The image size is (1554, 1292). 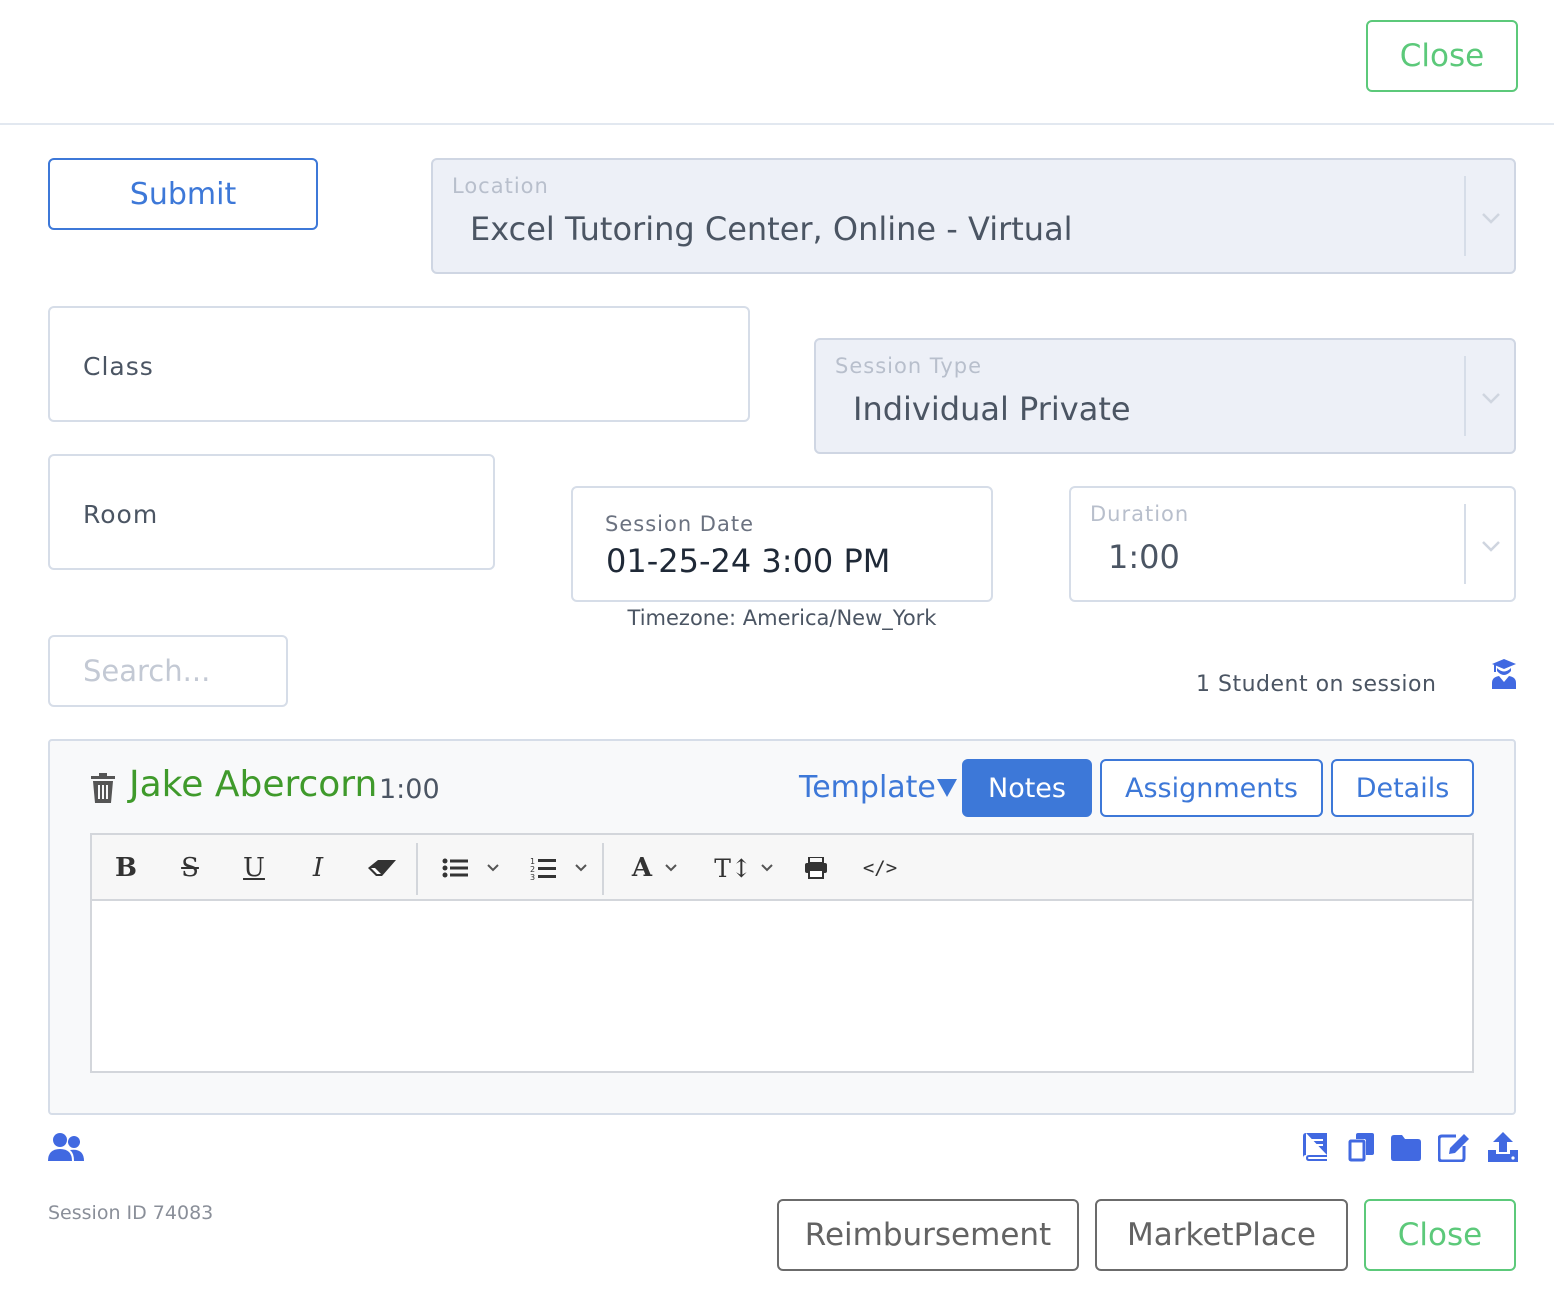 What do you see at coordinates (992, 409) in the screenshot?
I see `session-type-value: Individual Private` at bounding box center [992, 409].